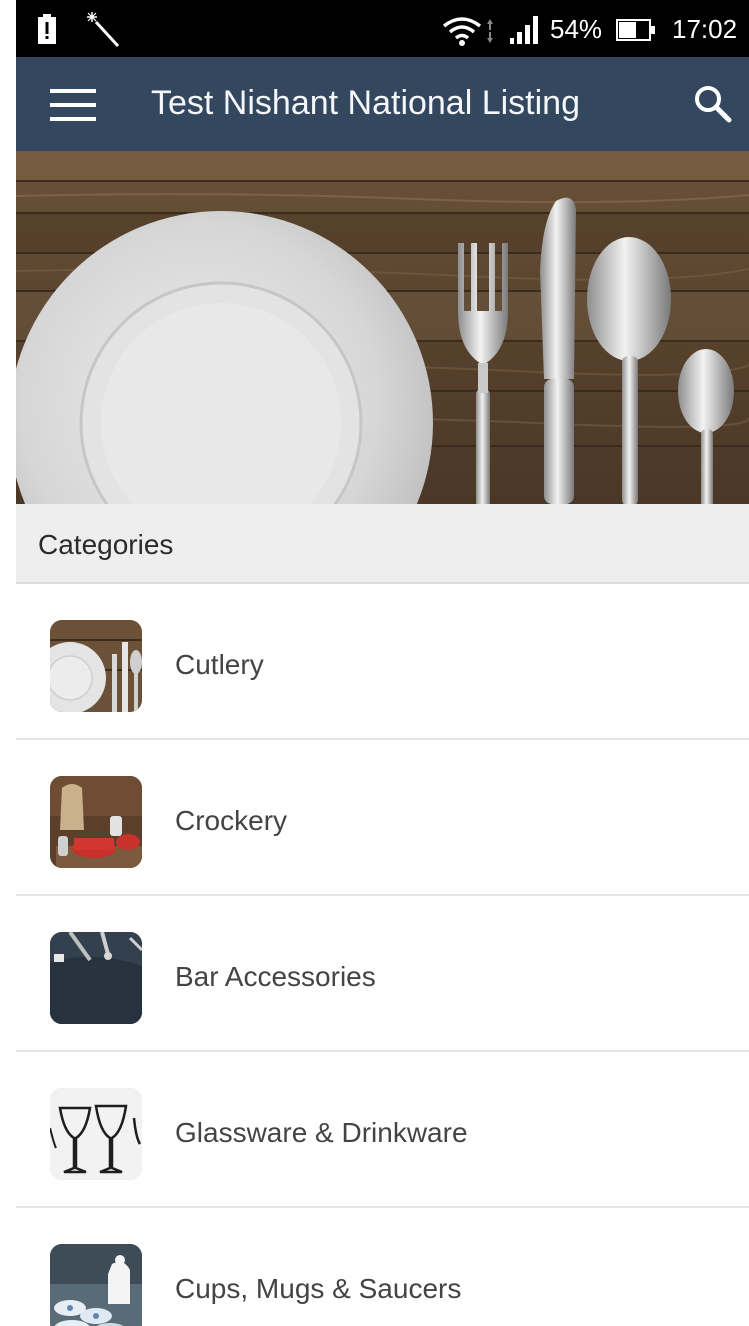 Image resolution: width=749 pixels, height=1326 pixels. Describe the element at coordinates (96, 1285) in the screenshot. I see `cups-mugs-thumbnail` at that location.